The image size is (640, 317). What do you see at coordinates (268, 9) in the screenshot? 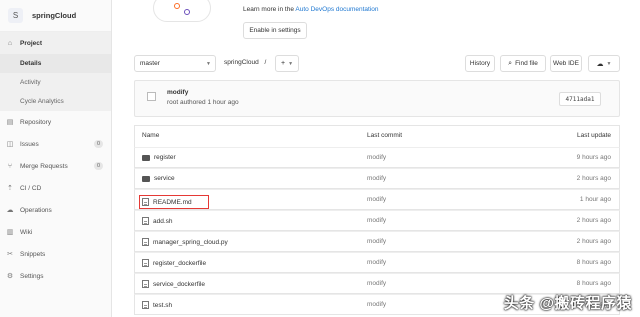
I see `banner-text: Learn more in the` at bounding box center [268, 9].